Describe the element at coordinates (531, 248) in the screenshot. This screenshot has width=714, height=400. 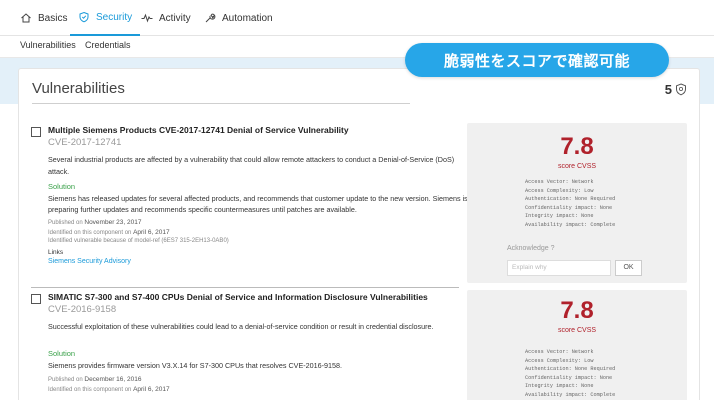
I see `acknowledge-label: Acknowledge ?` at that location.